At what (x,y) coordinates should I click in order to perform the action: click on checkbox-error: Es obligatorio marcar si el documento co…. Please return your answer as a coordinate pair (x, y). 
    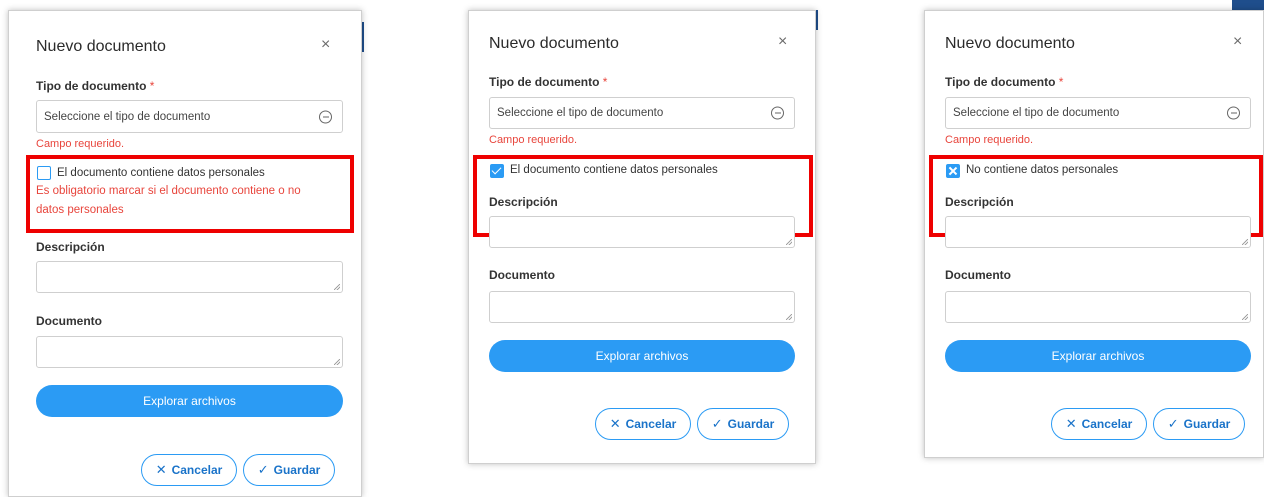
    Looking at the image, I should click on (168, 201).